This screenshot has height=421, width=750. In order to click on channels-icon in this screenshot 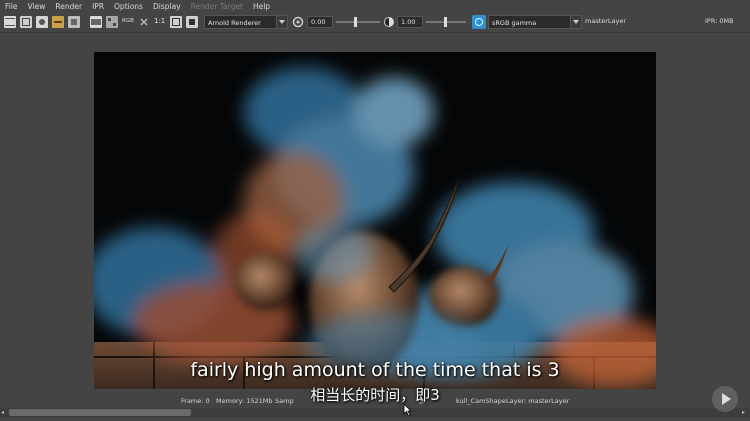, I will do `click(112, 22)`.